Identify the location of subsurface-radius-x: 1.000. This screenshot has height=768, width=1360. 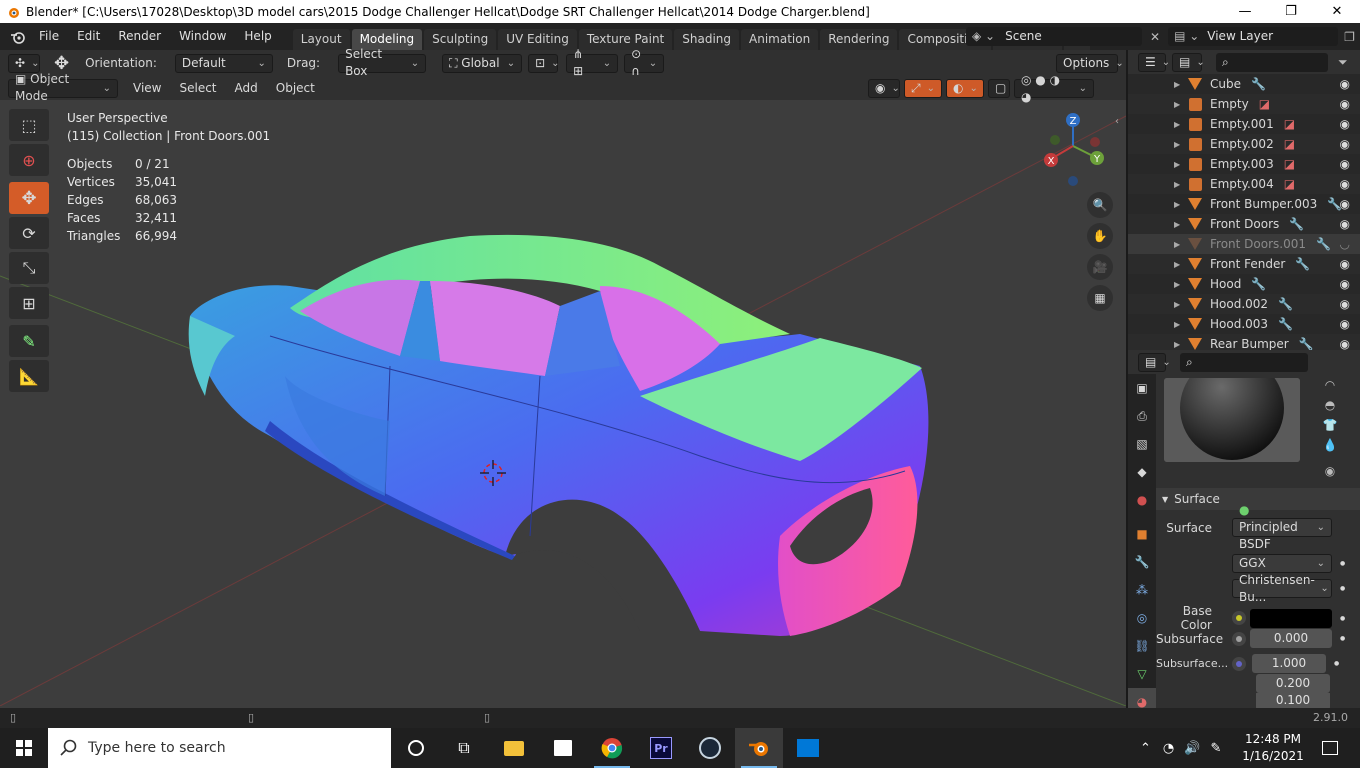
(1289, 663).